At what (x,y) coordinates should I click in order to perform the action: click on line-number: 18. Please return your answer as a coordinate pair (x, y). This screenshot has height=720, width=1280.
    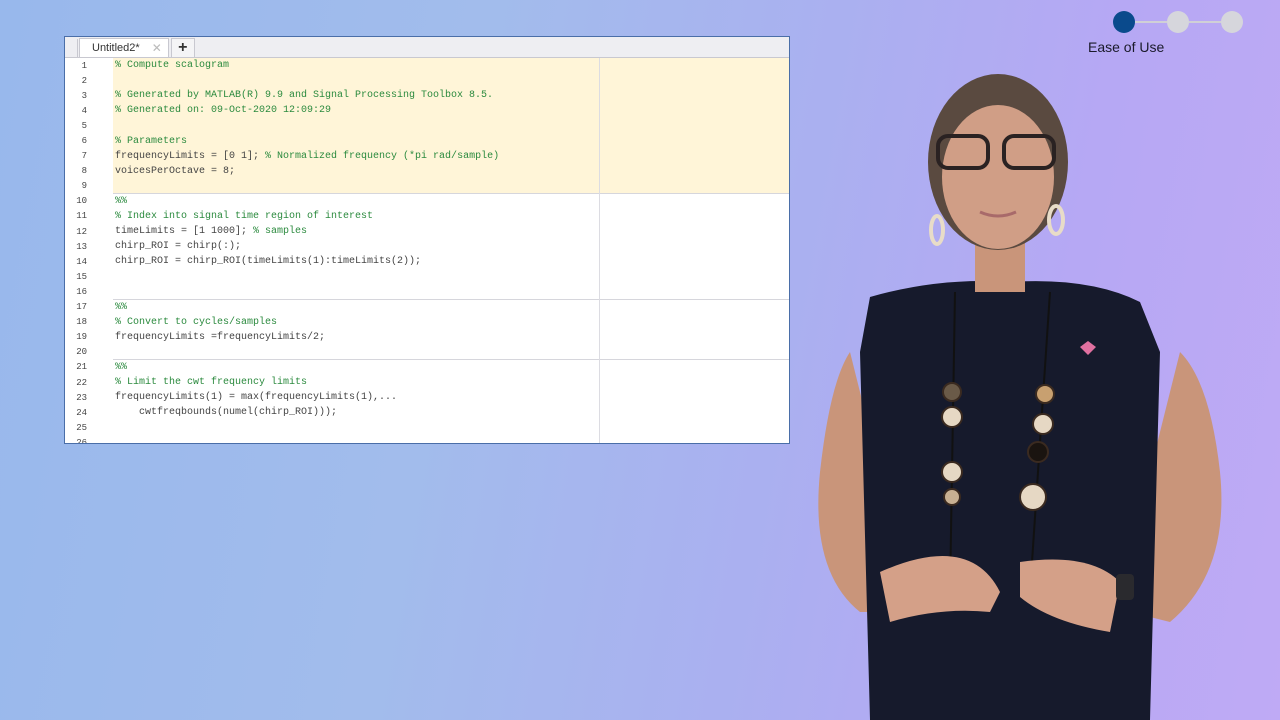
    Looking at the image, I should click on (81, 322).